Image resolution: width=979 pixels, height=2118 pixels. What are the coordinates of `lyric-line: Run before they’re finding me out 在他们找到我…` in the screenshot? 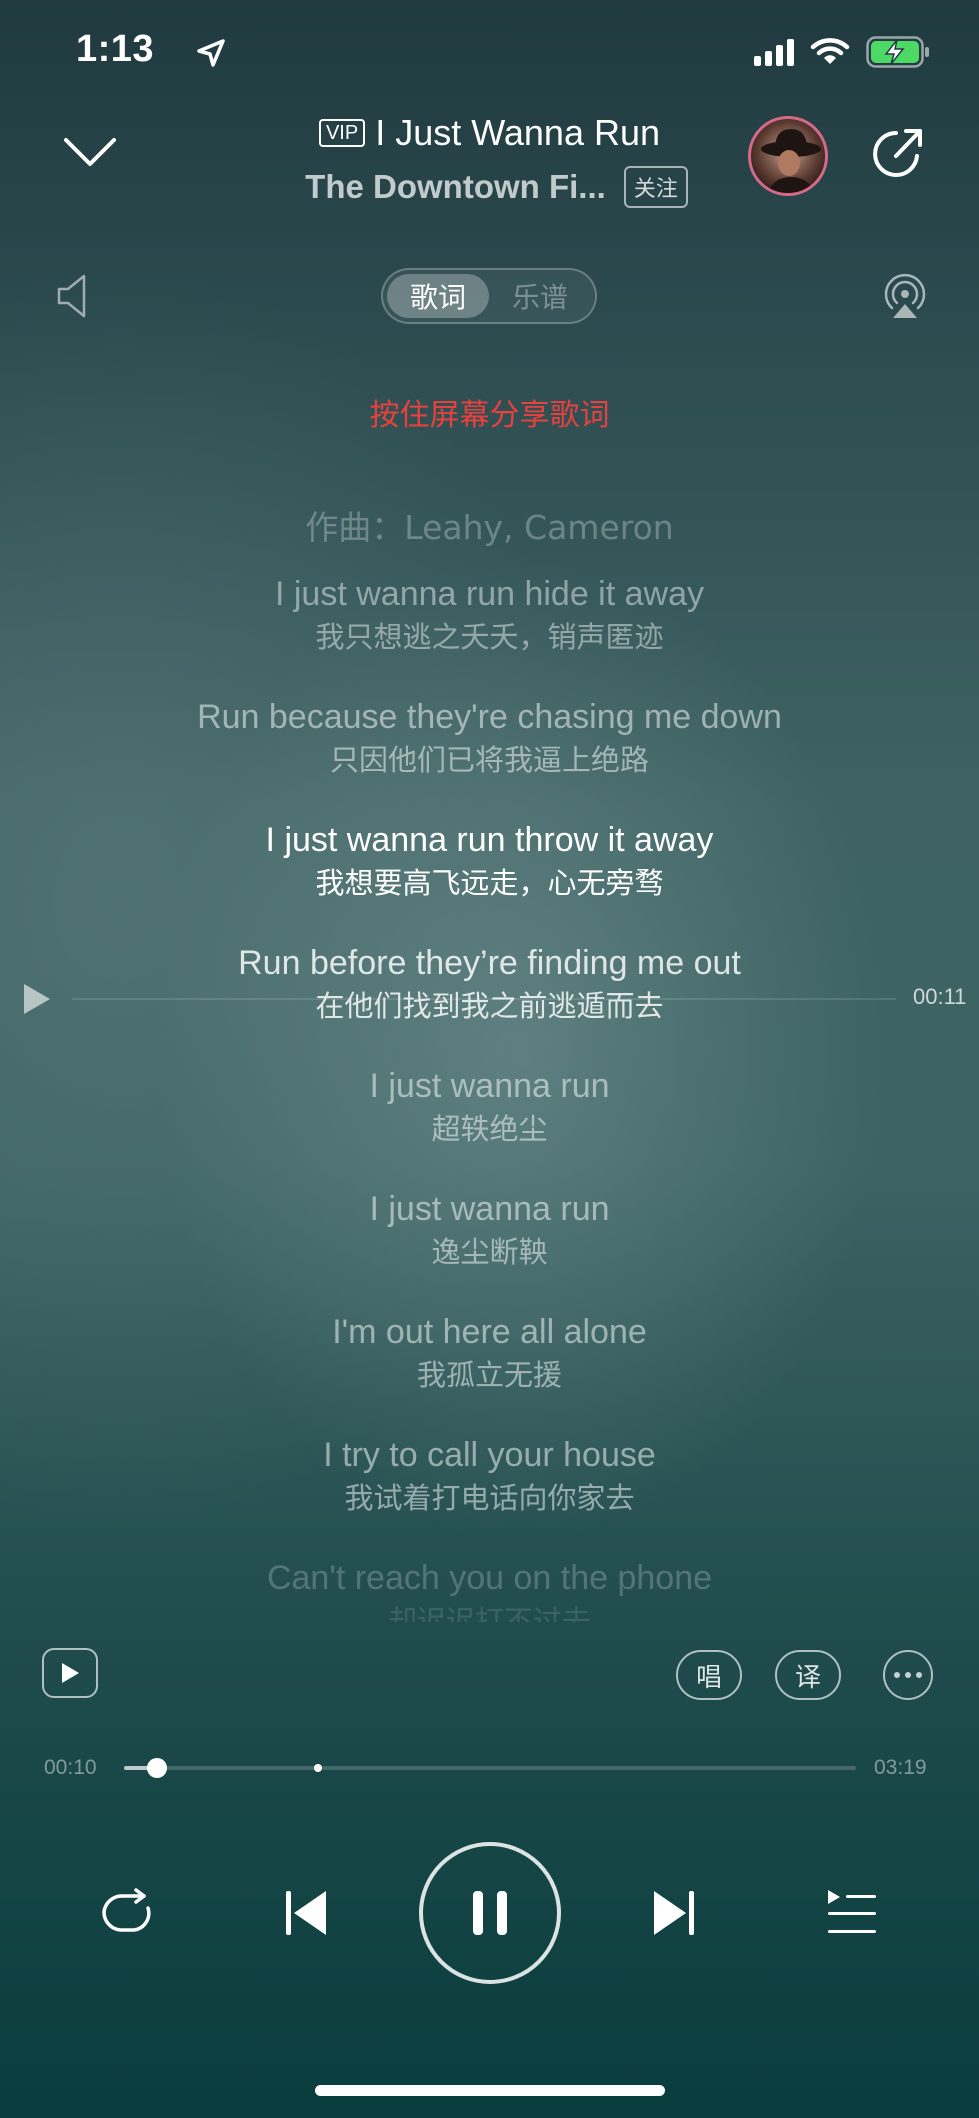 It's located at (489, 988).